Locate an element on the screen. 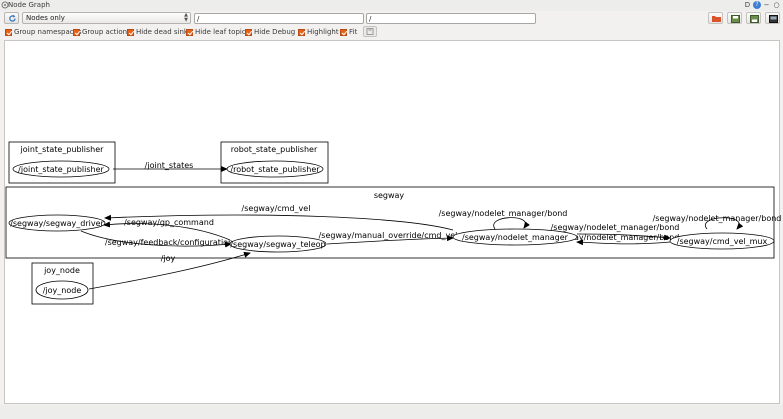 The image size is (783, 419). minimize-icon: − is located at coordinates (766, 5).